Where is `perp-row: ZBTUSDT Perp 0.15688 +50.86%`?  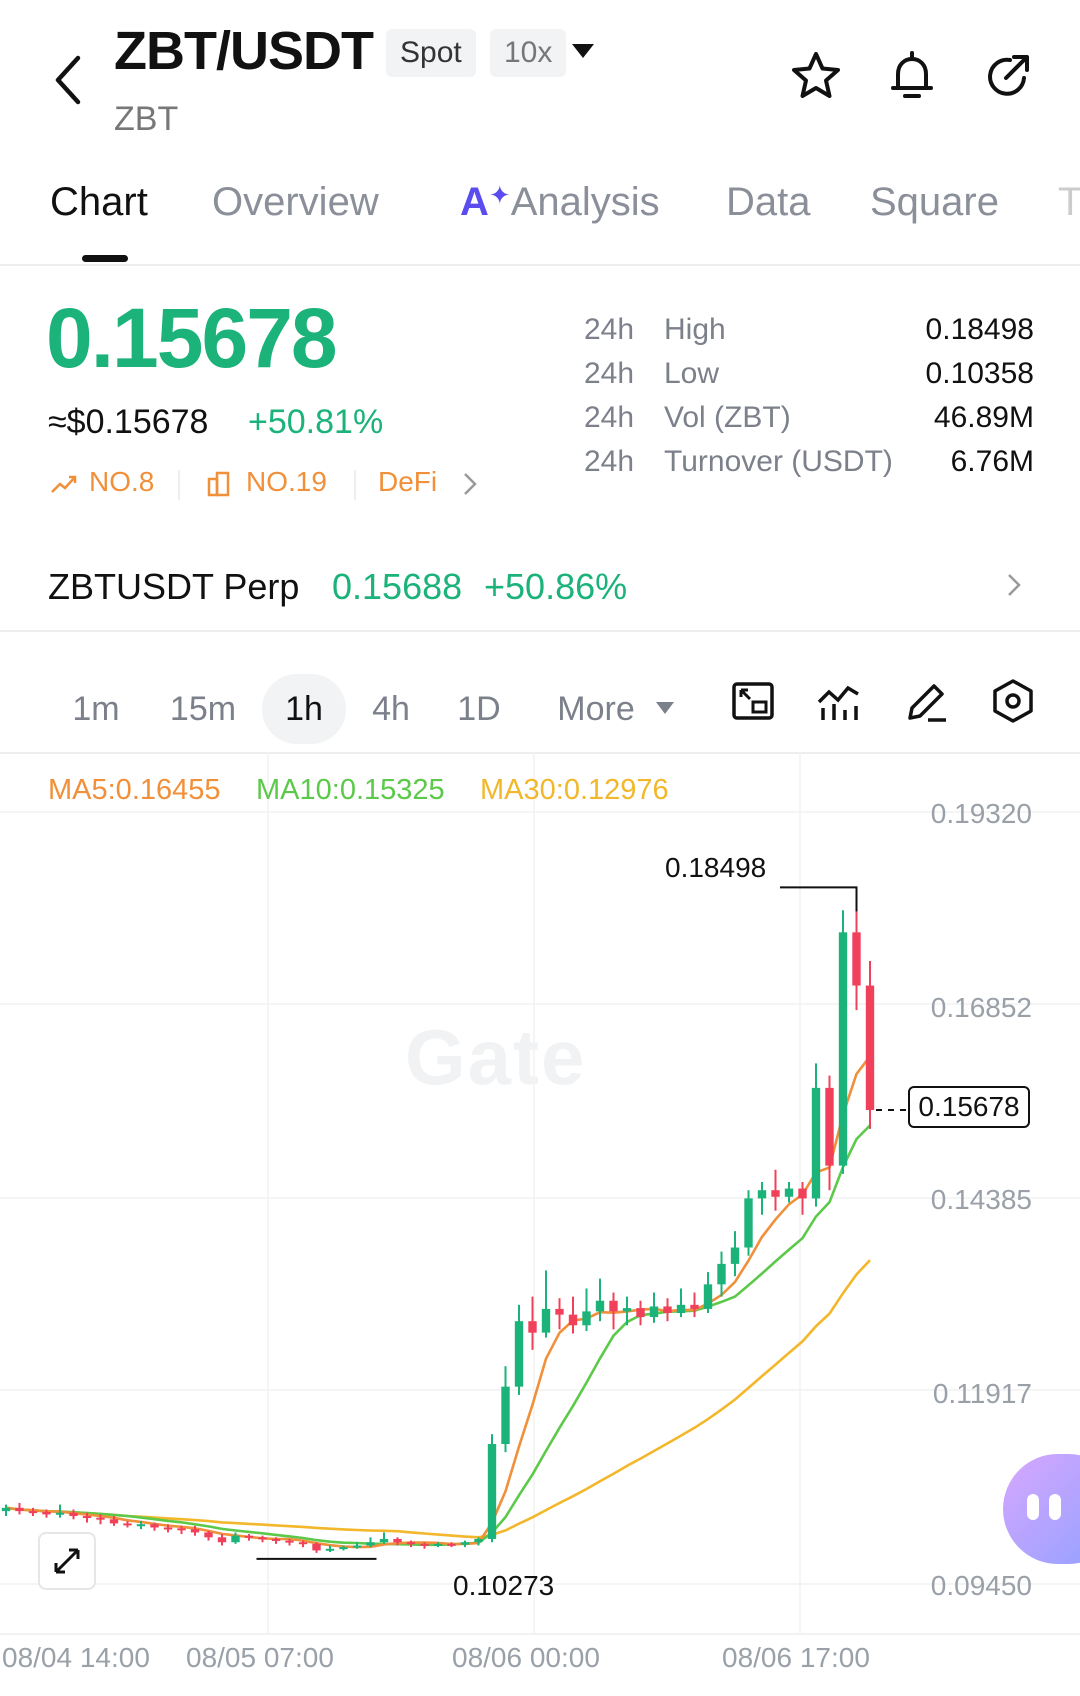 perp-row: ZBTUSDT Perp 0.15688 +50.86% is located at coordinates (540, 581).